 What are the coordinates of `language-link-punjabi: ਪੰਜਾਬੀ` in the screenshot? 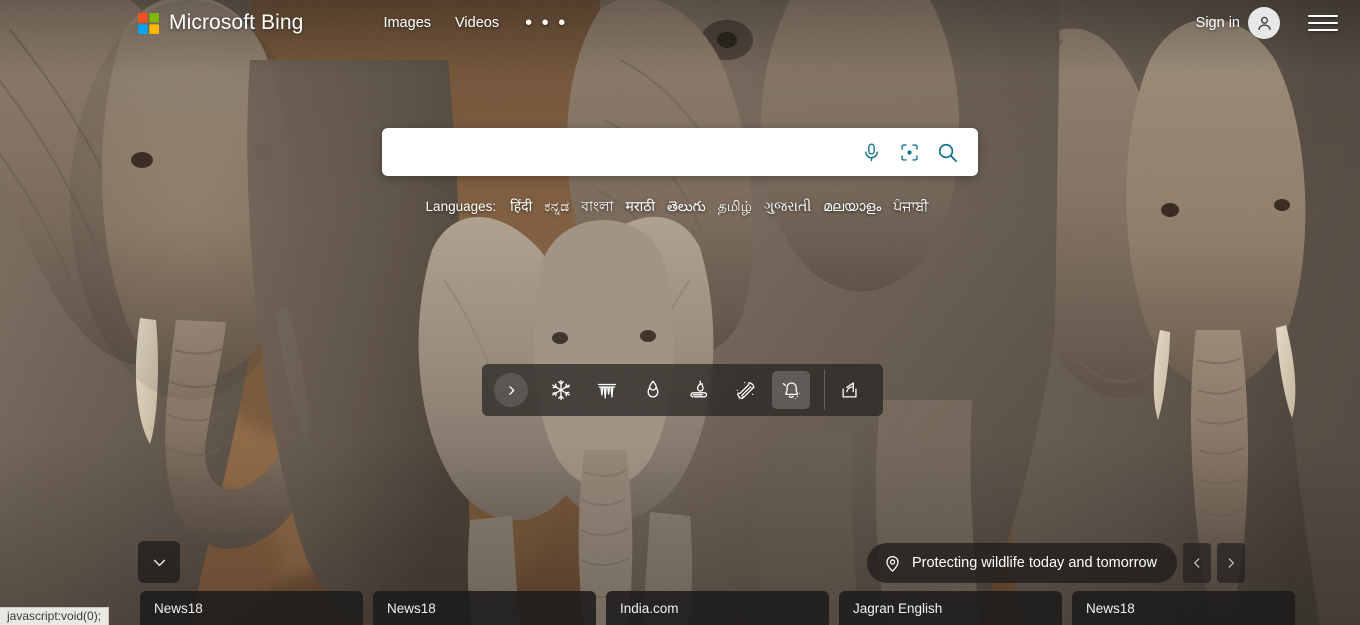 It's located at (910, 206).